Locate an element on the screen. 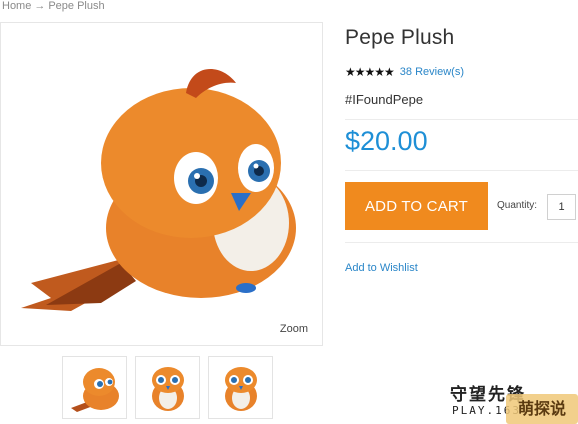 The width and height of the screenshot is (578, 424). breadcrumb-current: Pepe Plush is located at coordinates (76, 6).